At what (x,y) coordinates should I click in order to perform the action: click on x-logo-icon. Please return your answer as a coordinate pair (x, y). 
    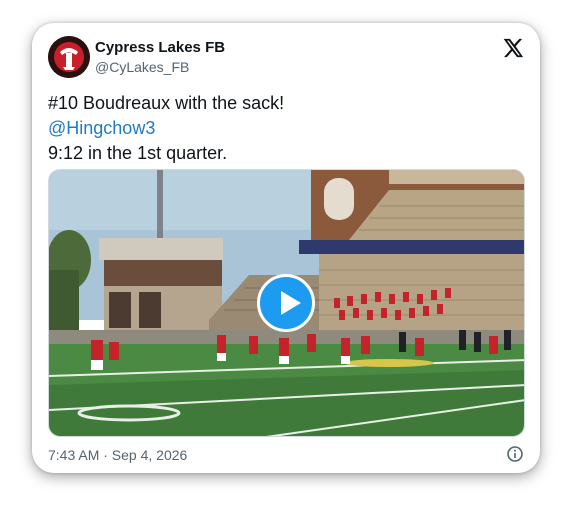
    Looking at the image, I should click on (513, 48).